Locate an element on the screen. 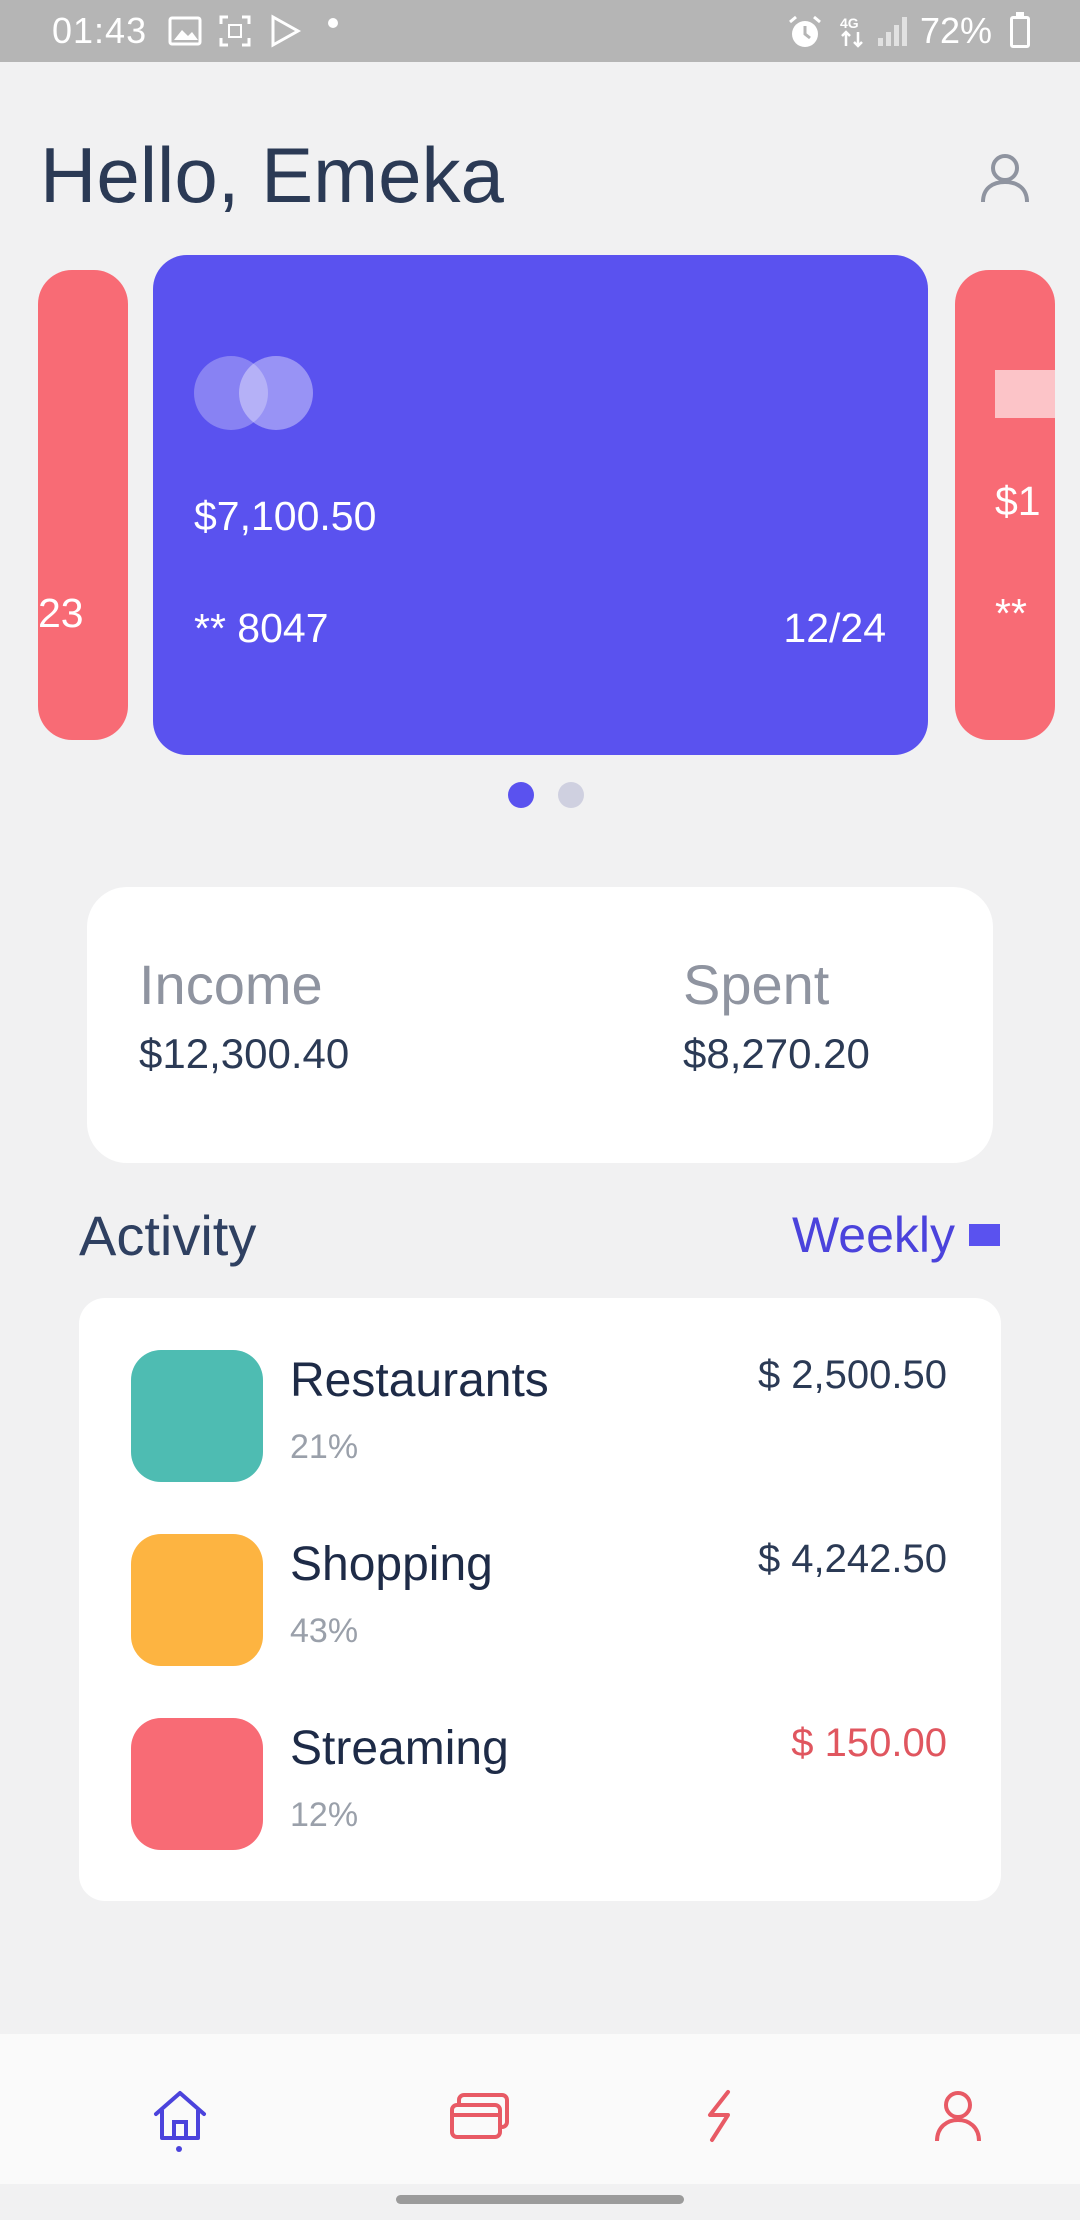  card-number: ** 8047 is located at coordinates (261, 628).